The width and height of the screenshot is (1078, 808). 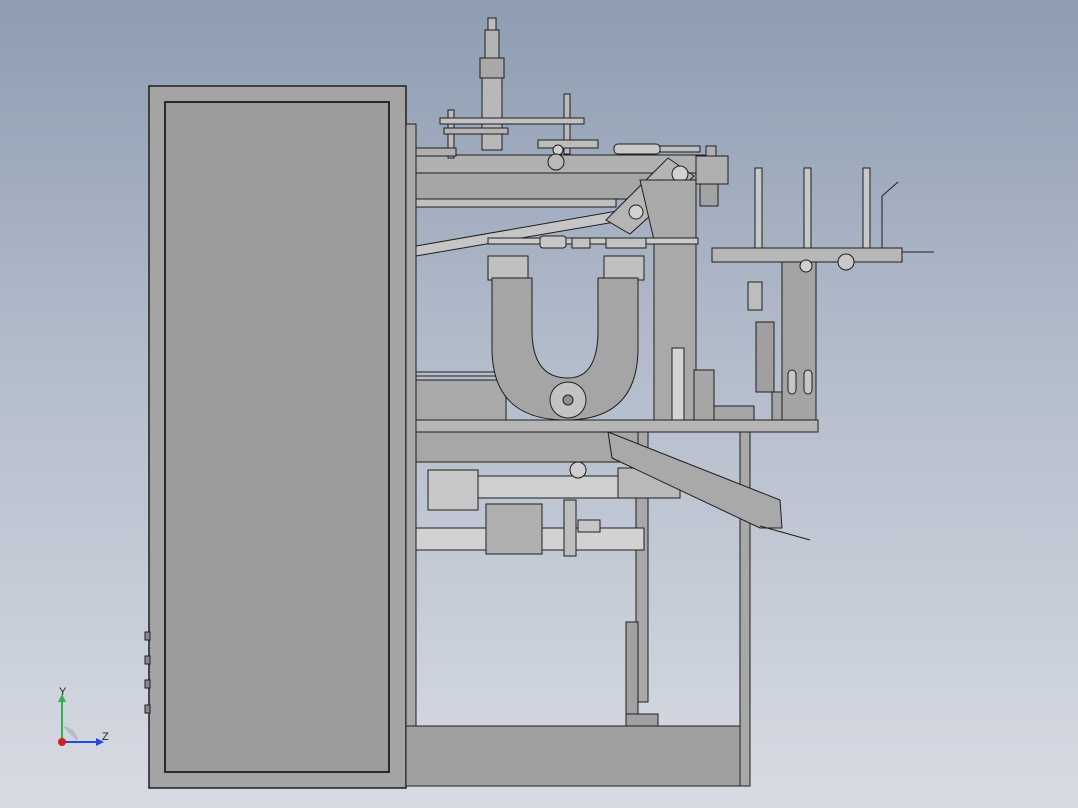 What do you see at coordinates (565, 349) in the screenshot?
I see `u-bracket` at bounding box center [565, 349].